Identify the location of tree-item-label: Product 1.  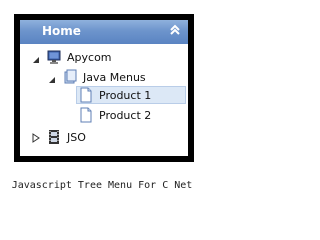
(125, 95).